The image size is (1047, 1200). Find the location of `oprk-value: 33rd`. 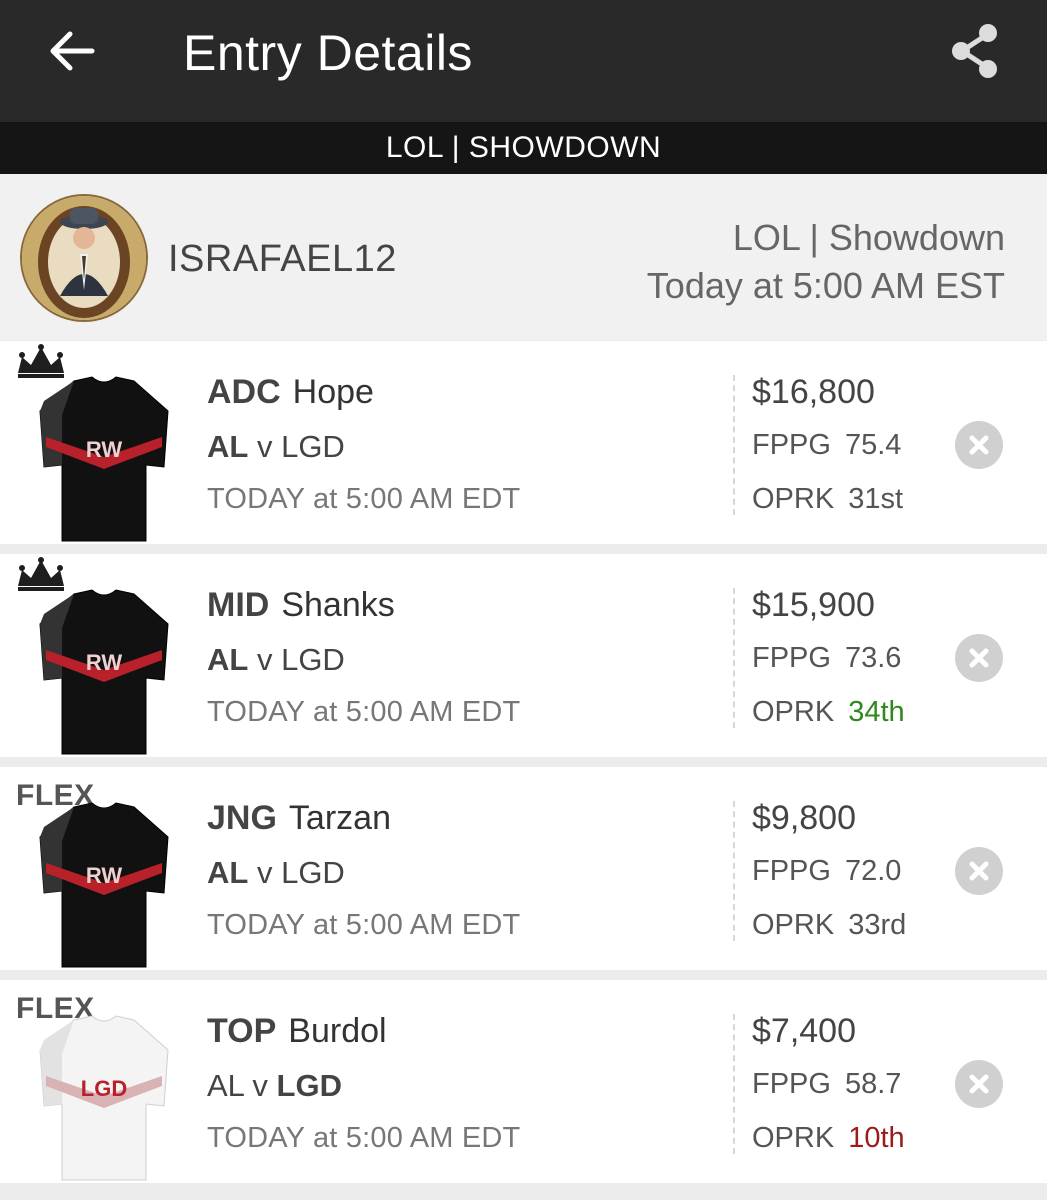

oprk-value: 33rd is located at coordinates (877, 925).